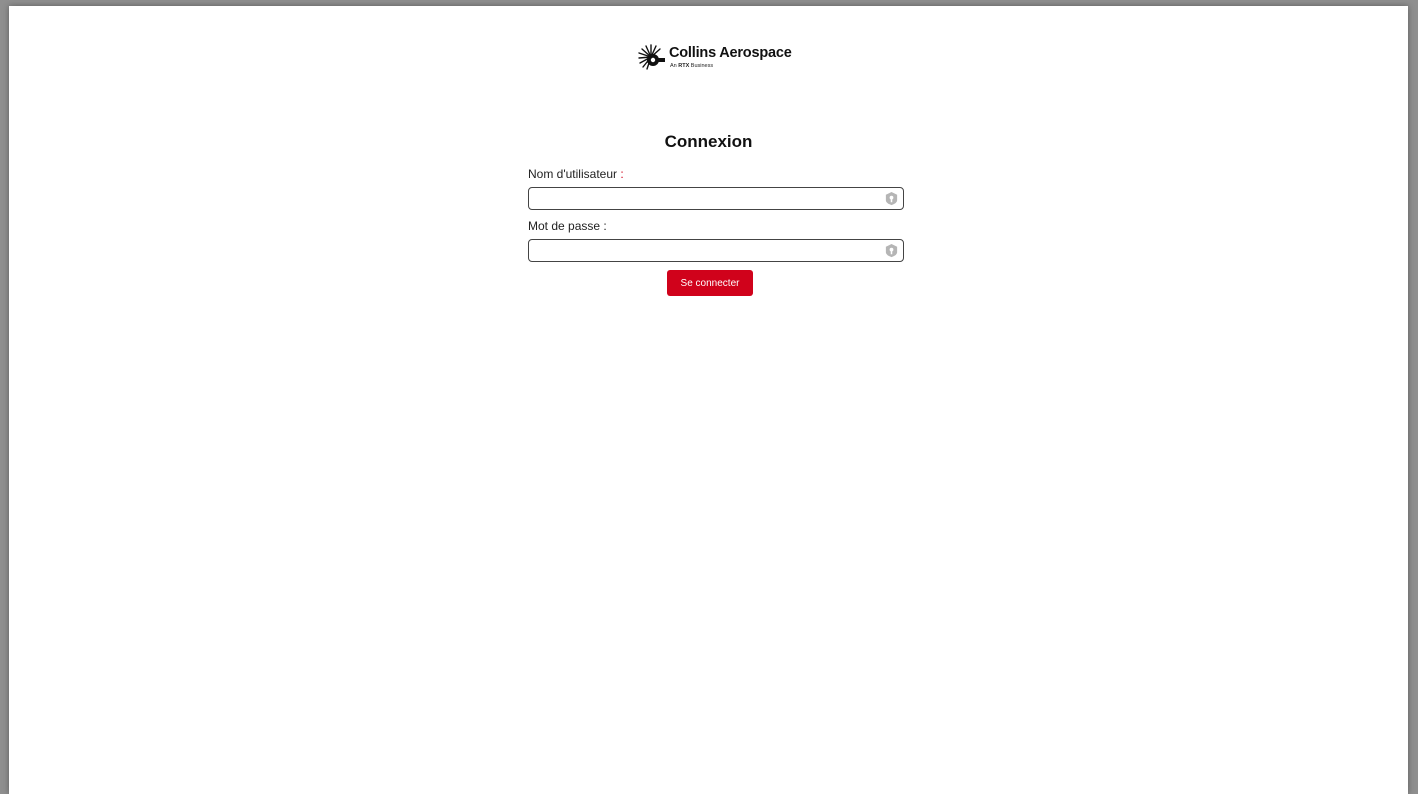 This screenshot has height=794, width=1418. I want to click on password-label: Mot de passe :, so click(567, 226).